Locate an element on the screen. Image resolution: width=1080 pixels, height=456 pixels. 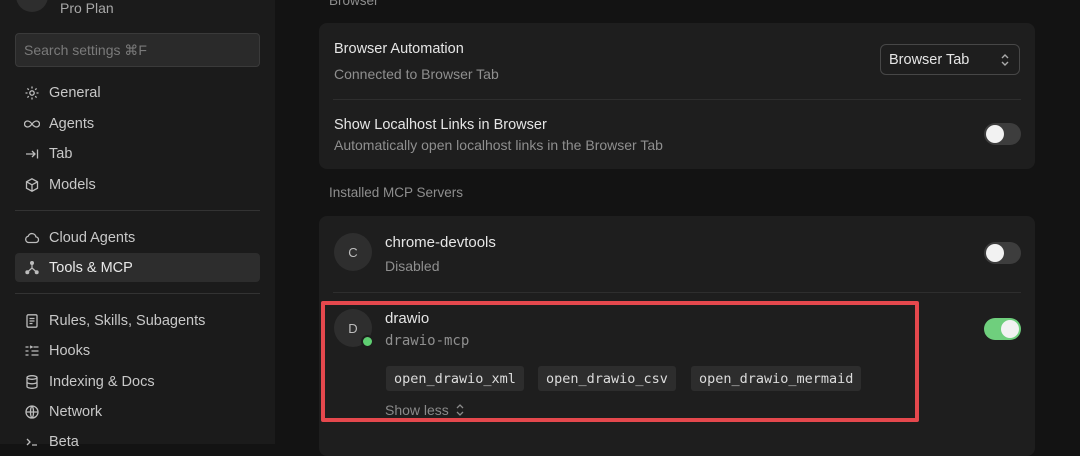
sidebar-item-tab: Tab is located at coordinates (137, 153).